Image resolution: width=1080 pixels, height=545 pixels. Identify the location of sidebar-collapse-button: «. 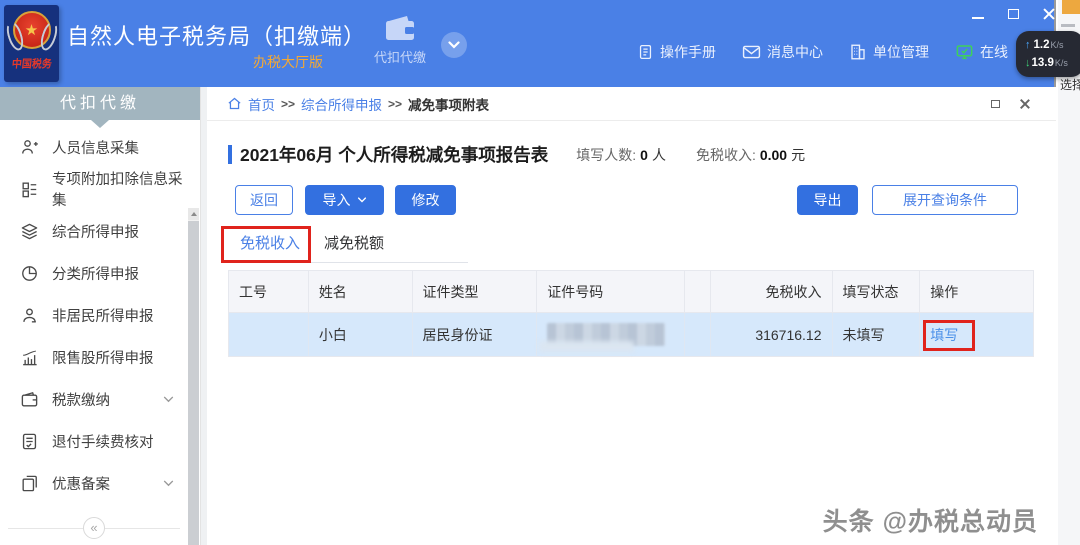
(94, 528).